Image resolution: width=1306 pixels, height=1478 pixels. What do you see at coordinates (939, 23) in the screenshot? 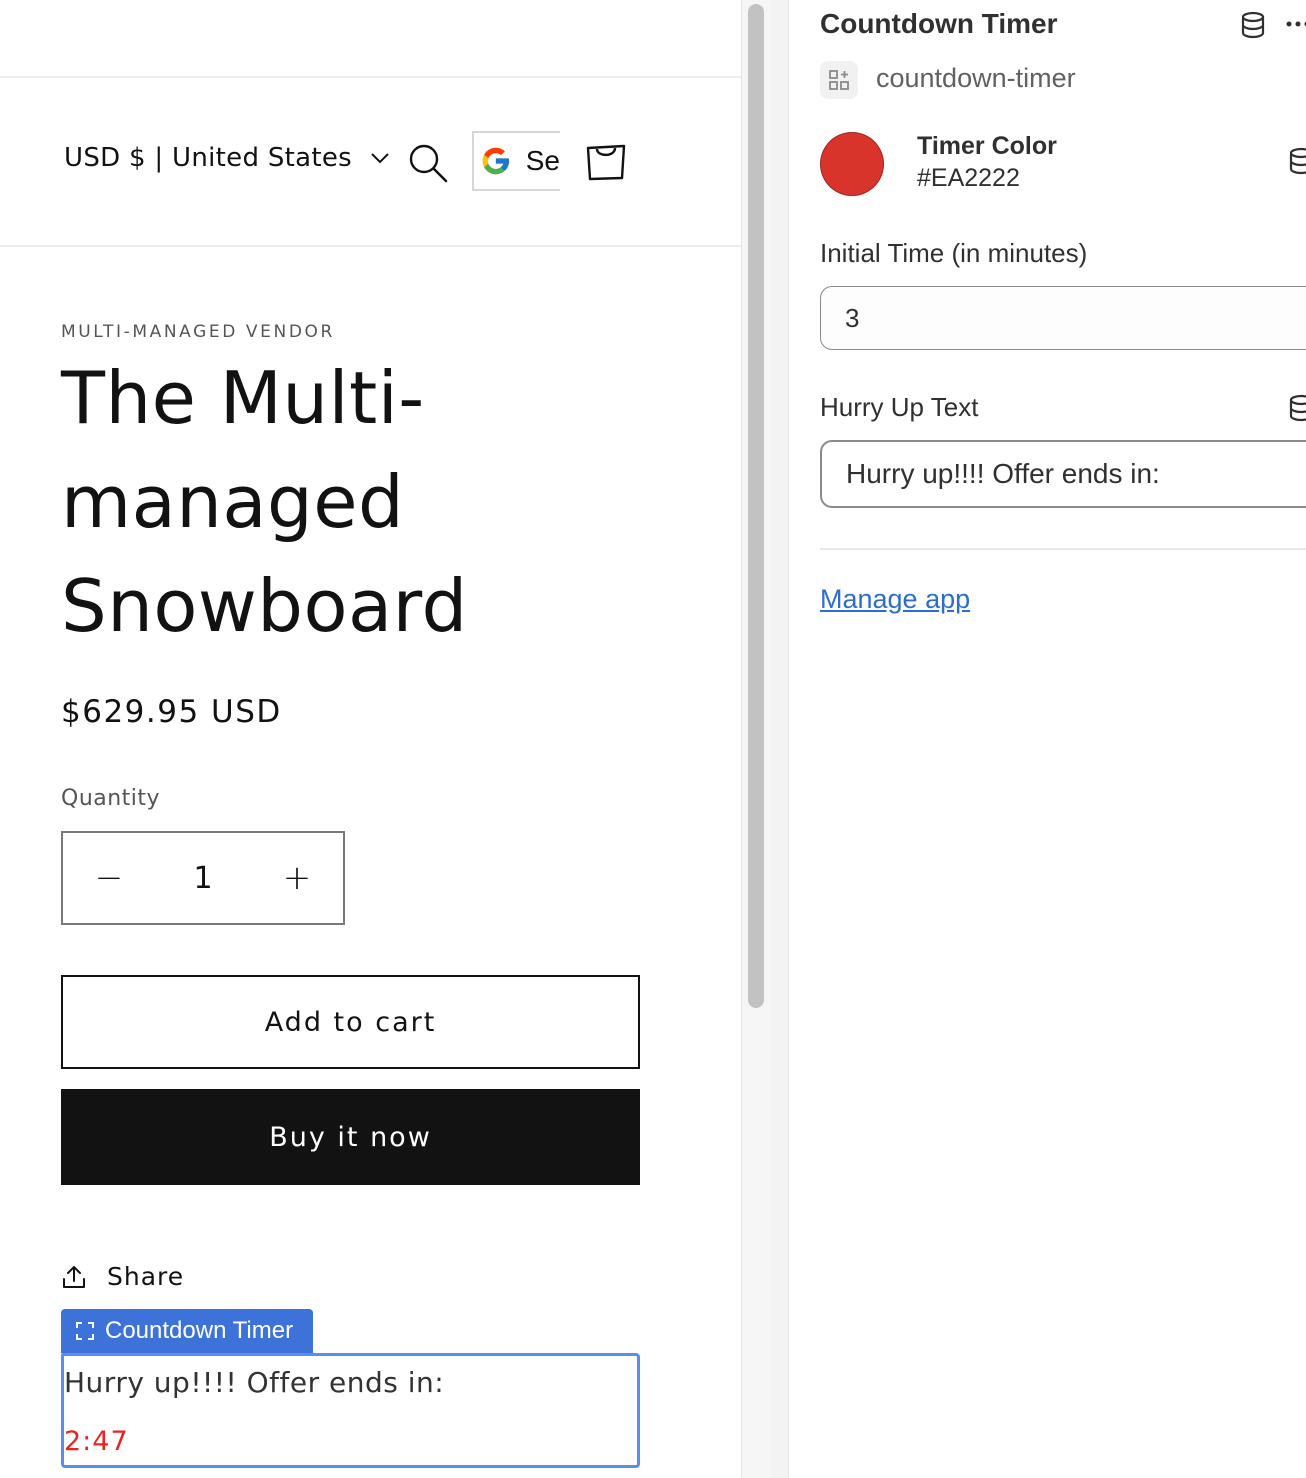
I see `panel-title: Countdown Timer` at bounding box center [939, 23].